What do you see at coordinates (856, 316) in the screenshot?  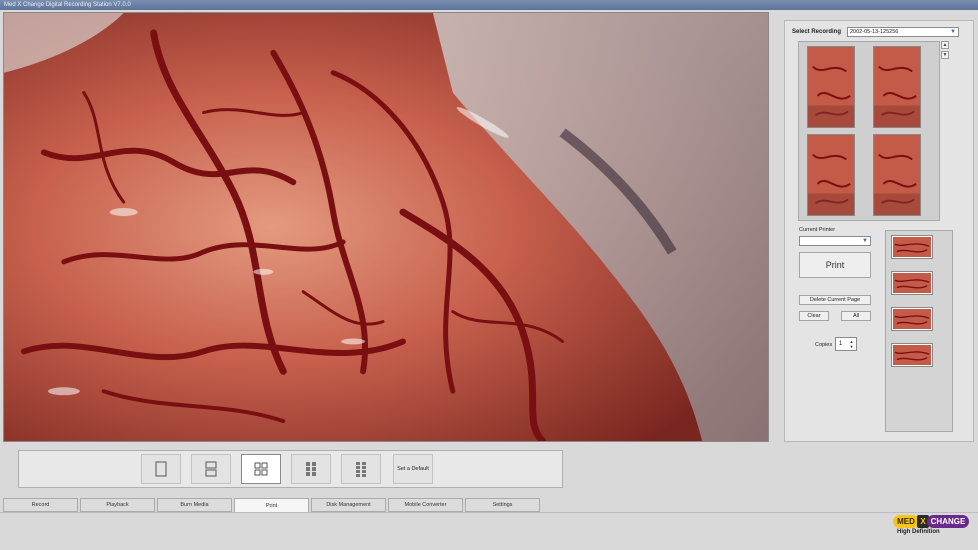 I see `all-button: All` at bounding box center [856, 316].